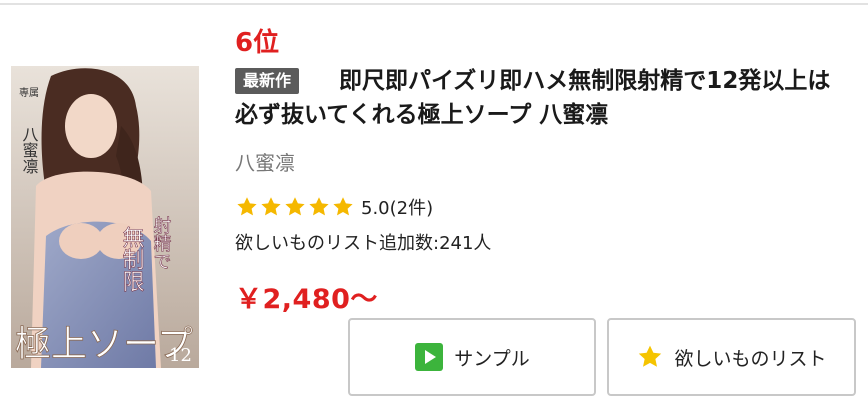 This screenshot has height=408, width=868. I want to click on sample-button-label: サンプル, so click(492, 358).